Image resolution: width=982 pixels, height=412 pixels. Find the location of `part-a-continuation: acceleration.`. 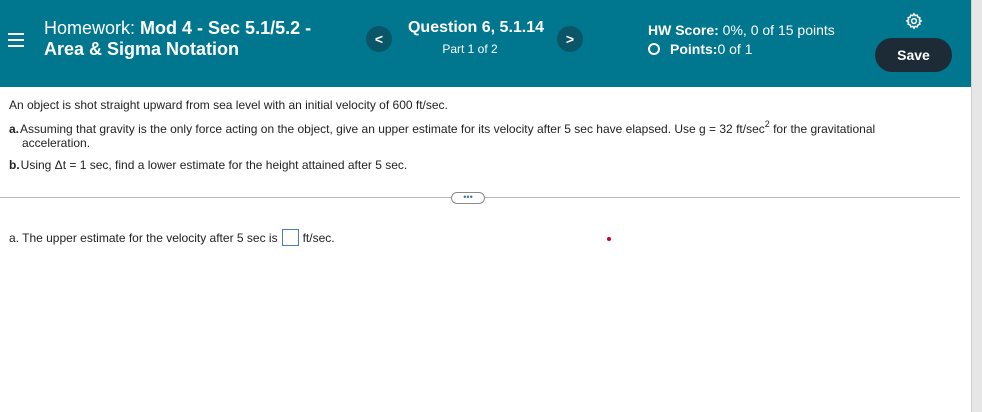

part-a-continuation: acceleration. is located at coordinates (56, 143).